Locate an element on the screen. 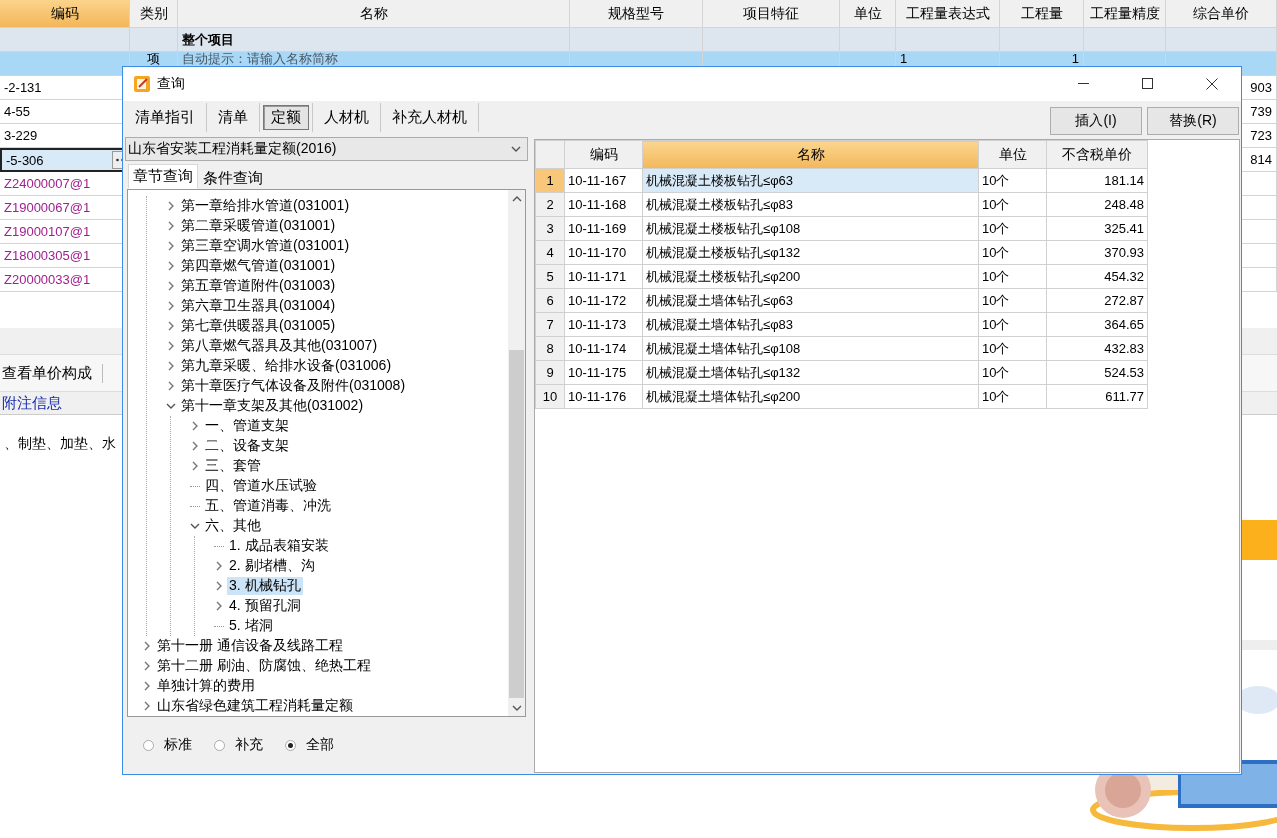 The height and width of the screenshot is (838, 1277). column-header: 规格型号 is located at coordinates (636, 14).